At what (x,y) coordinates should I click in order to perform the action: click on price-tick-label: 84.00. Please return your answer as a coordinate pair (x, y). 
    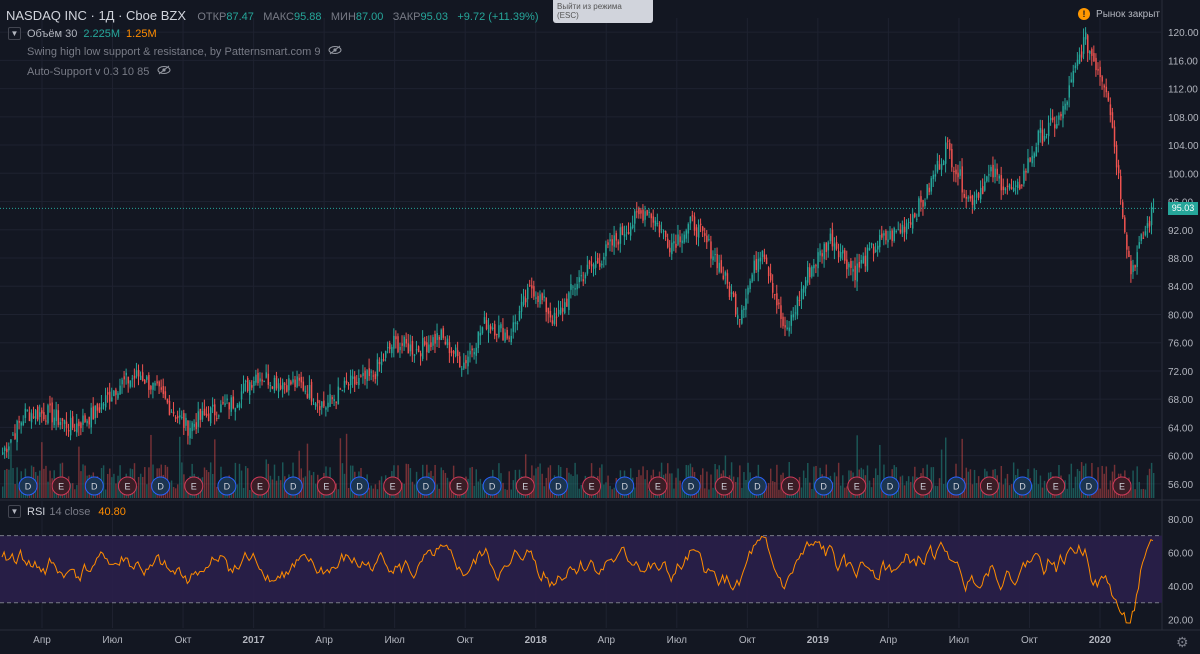
    Looking at the image, I should click on (1180, 287).